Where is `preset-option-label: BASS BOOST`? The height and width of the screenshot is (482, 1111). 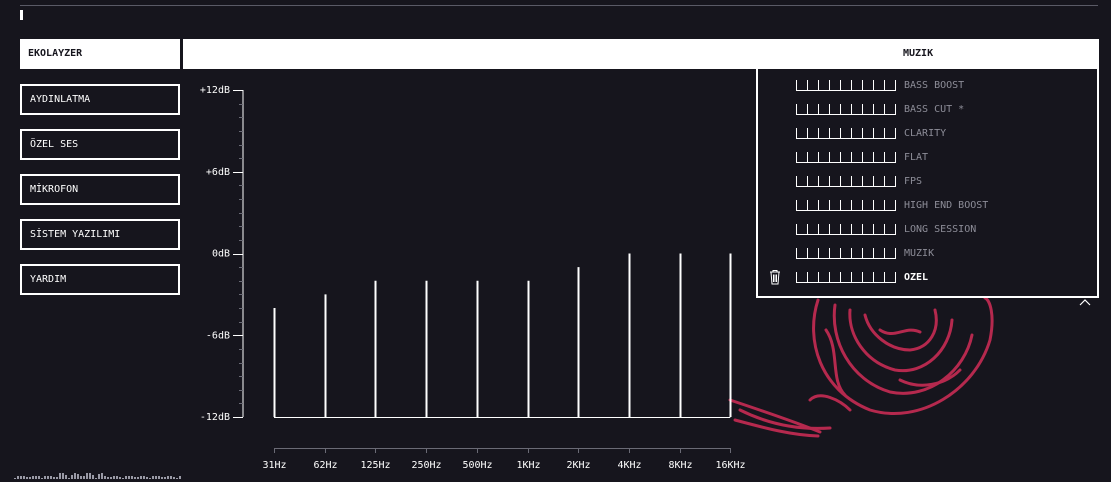 preset-option-label: BASS BOOST is located at coordinates (934, 85).